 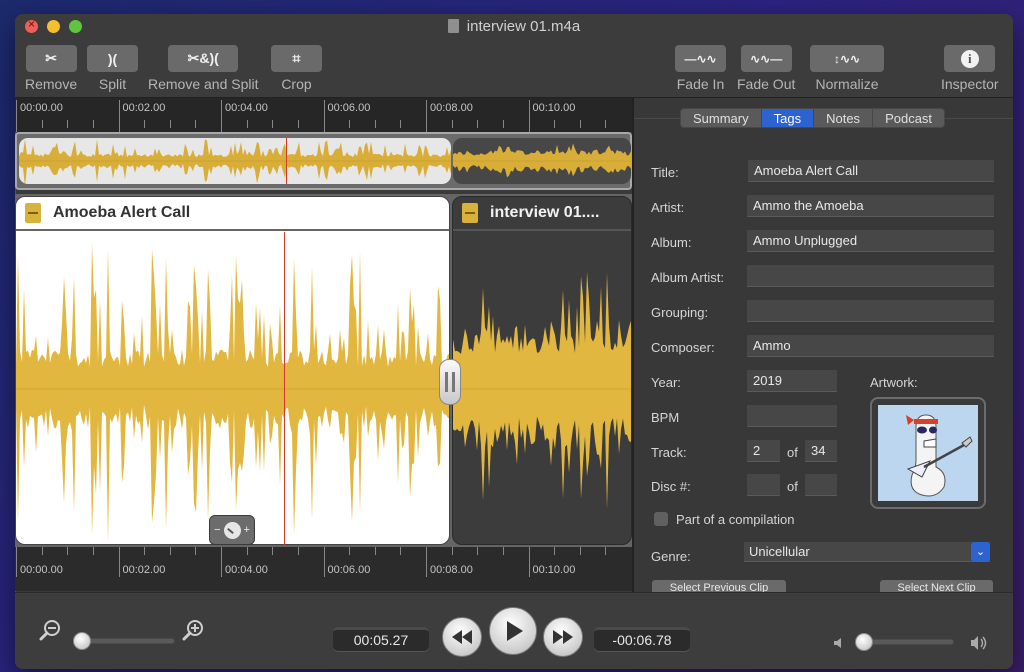 I want to click on title-field: Amoeba Alert Call, so click(x=871, y=171).